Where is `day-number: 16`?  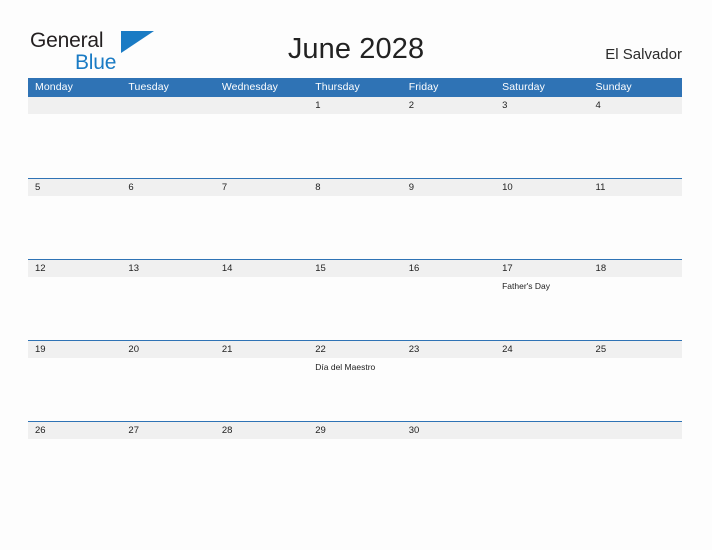
day-number: 16 is located at coordinates (448, 268).